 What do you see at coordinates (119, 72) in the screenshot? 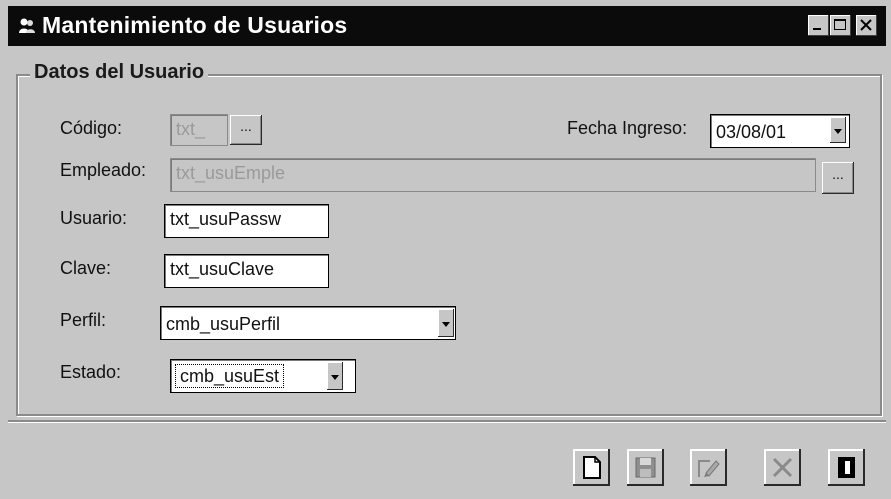
I see `group-legend: Datos del Usuario` at bounding box center [119, 72].